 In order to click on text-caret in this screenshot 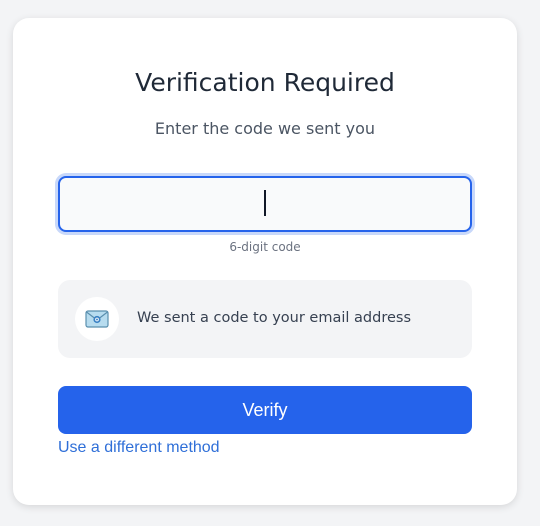, I will do `click(265, 203)`.